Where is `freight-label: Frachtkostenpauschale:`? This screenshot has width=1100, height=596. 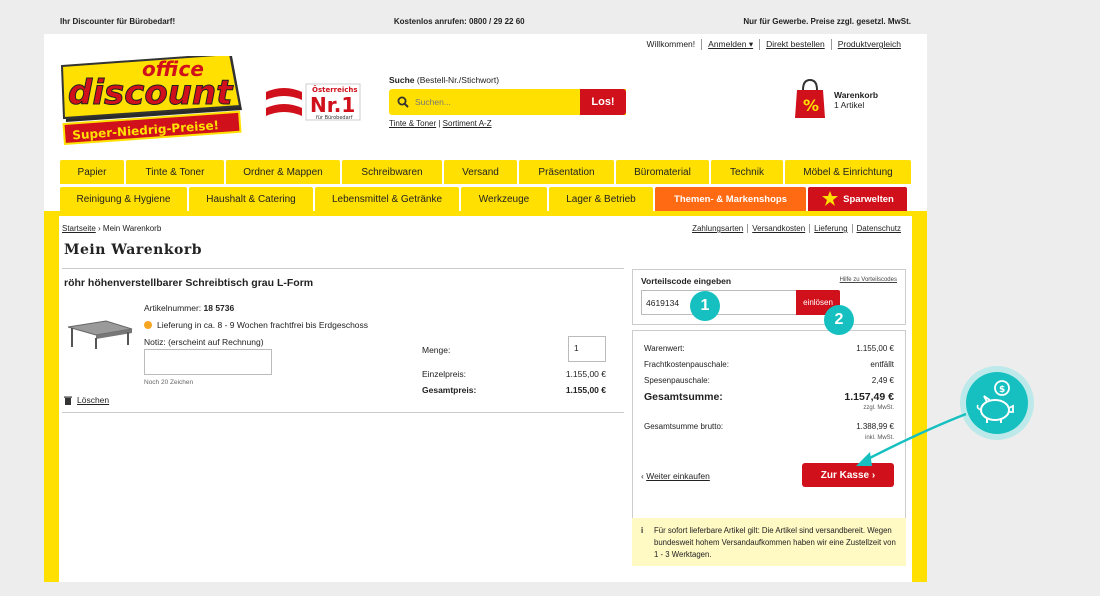 freight-label: Frachtkostenpauschale: is located at coordinates (686, 364).